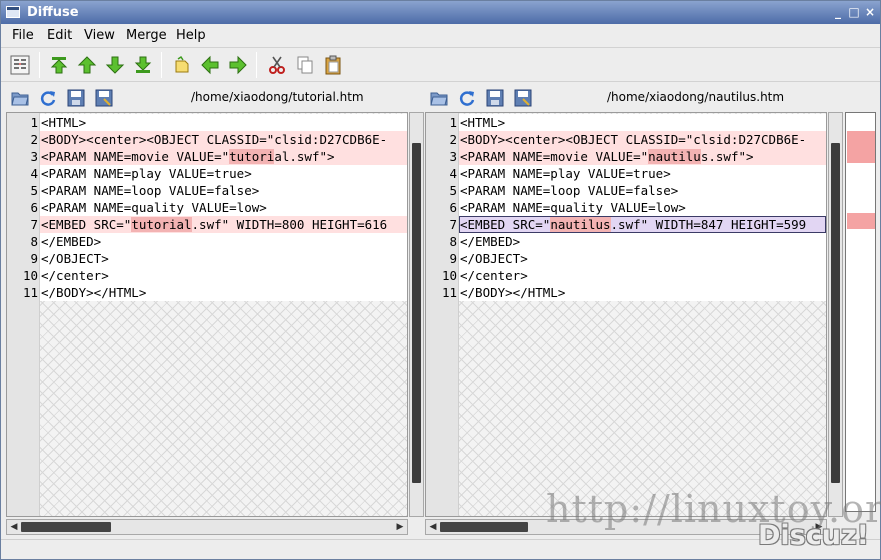 The image size is (881, 560). Describe the element at coordinates (161, 224) in the screenshot. I see `code-diff: tutorial` at that location.